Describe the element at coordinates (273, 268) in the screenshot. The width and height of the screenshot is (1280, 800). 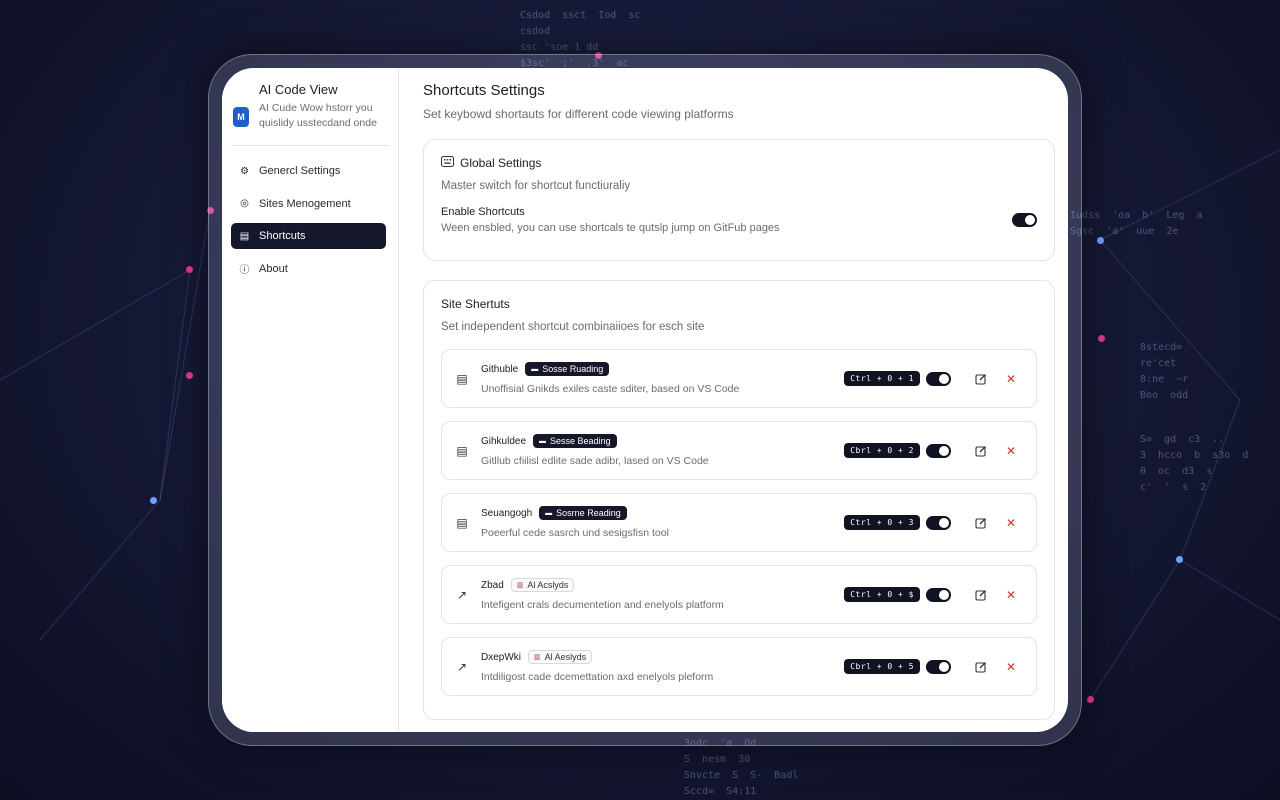
I see `sidebar-item-label: About` at that location.